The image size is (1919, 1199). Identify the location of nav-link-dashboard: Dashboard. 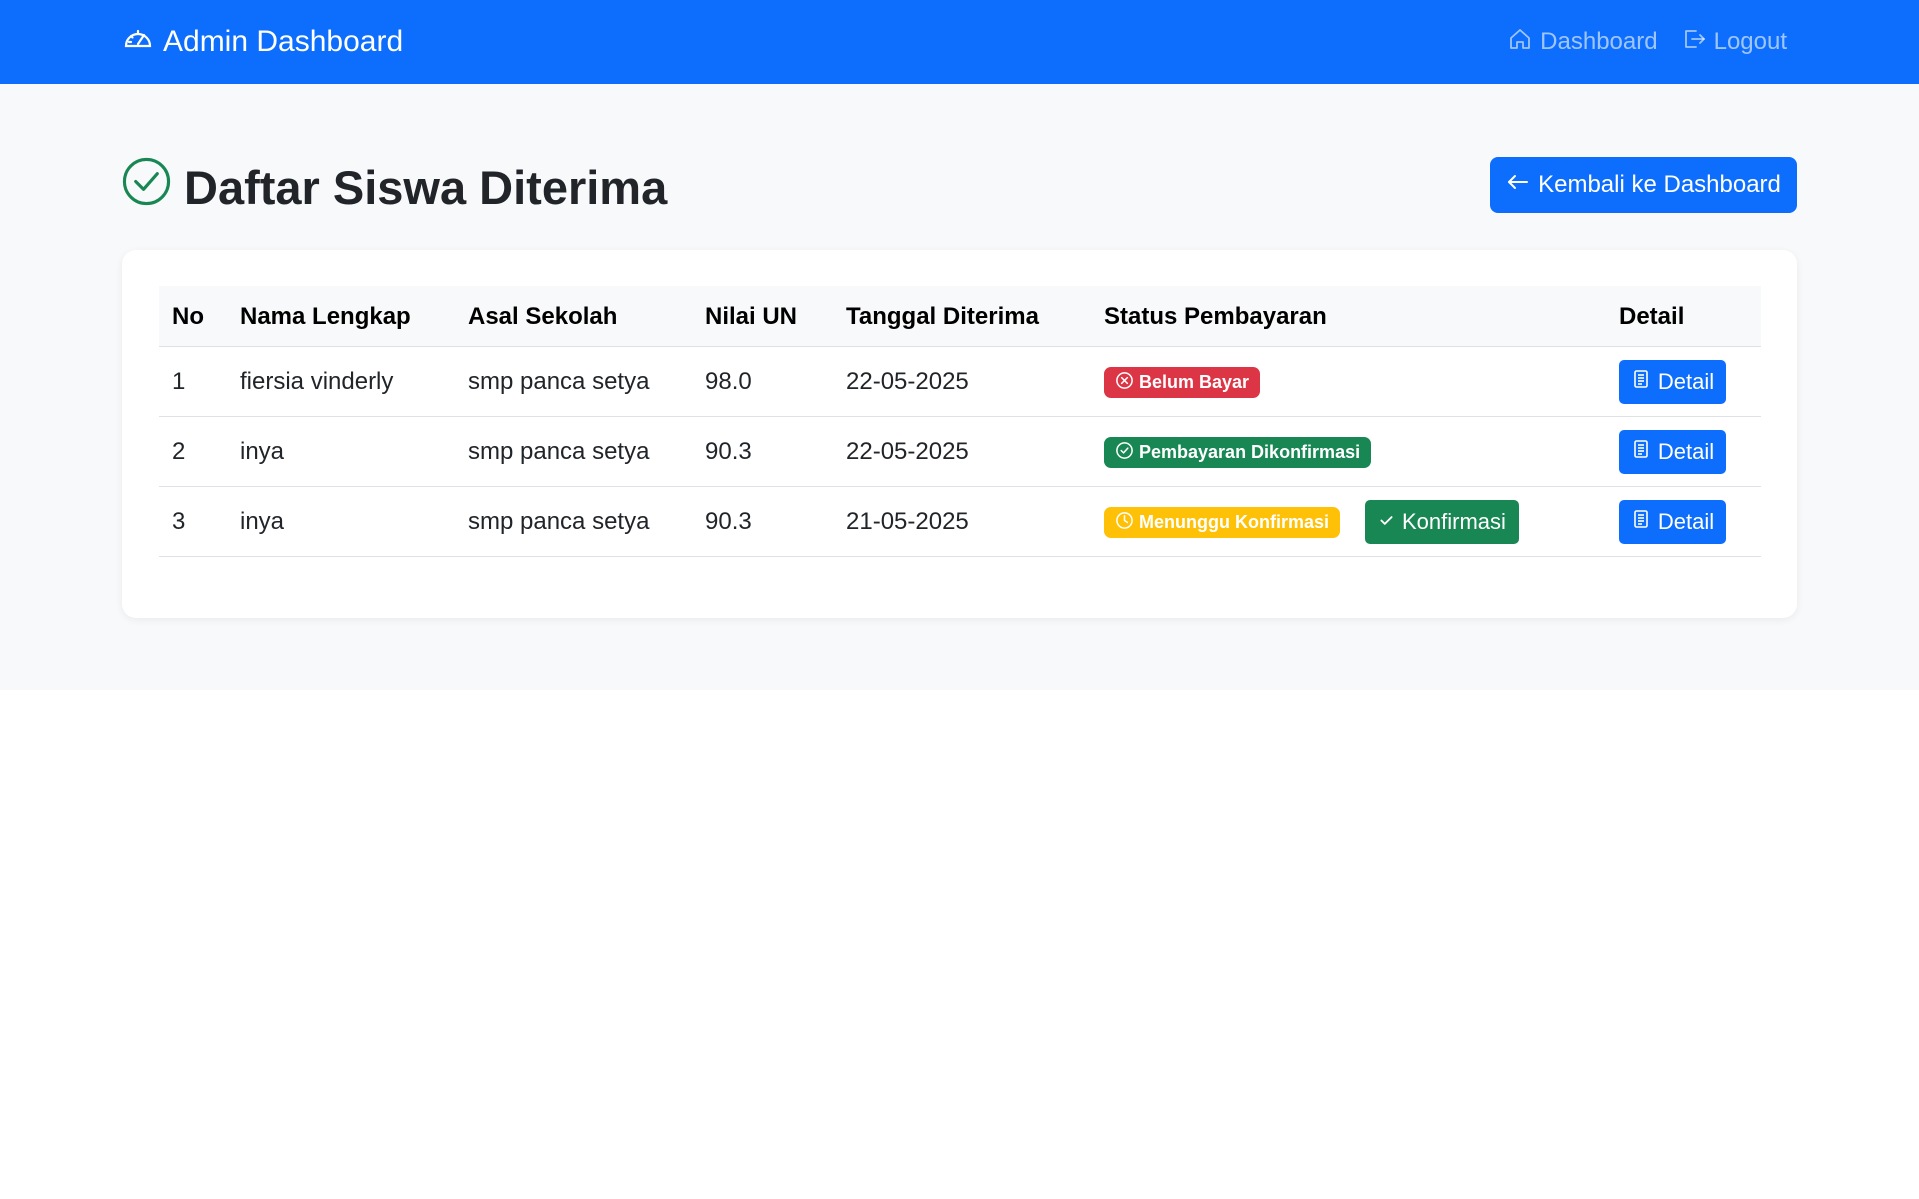
(1583, 42).